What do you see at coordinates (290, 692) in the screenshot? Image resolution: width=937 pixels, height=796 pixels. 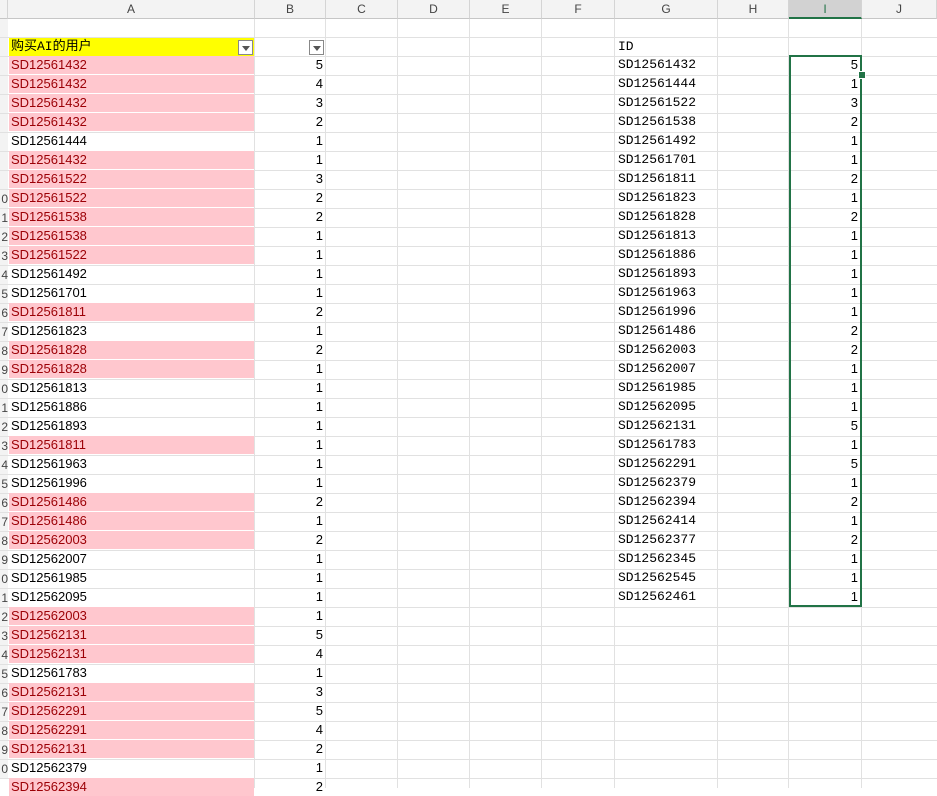 I see `table-cell-count: 3` at bounding box center [290, 692].